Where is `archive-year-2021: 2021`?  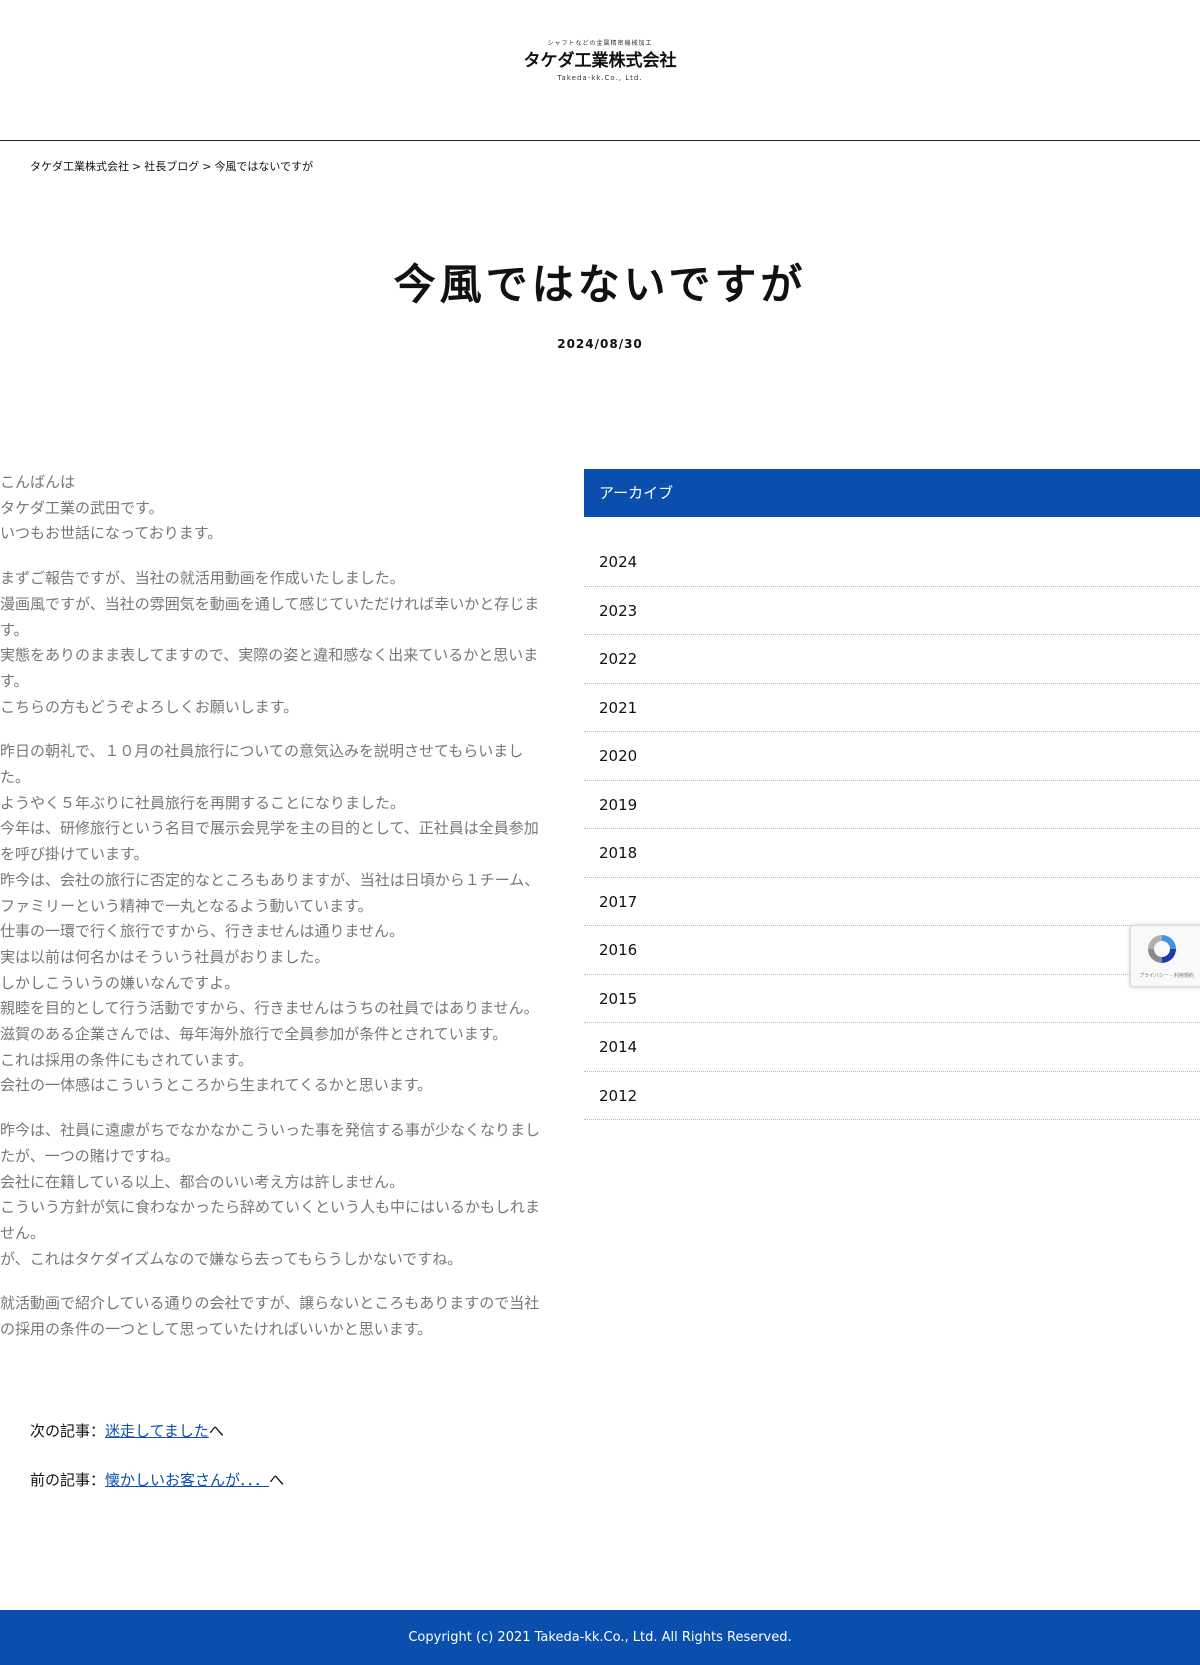
archive-year-2021: 2021 is located at coordinates (892, 708).